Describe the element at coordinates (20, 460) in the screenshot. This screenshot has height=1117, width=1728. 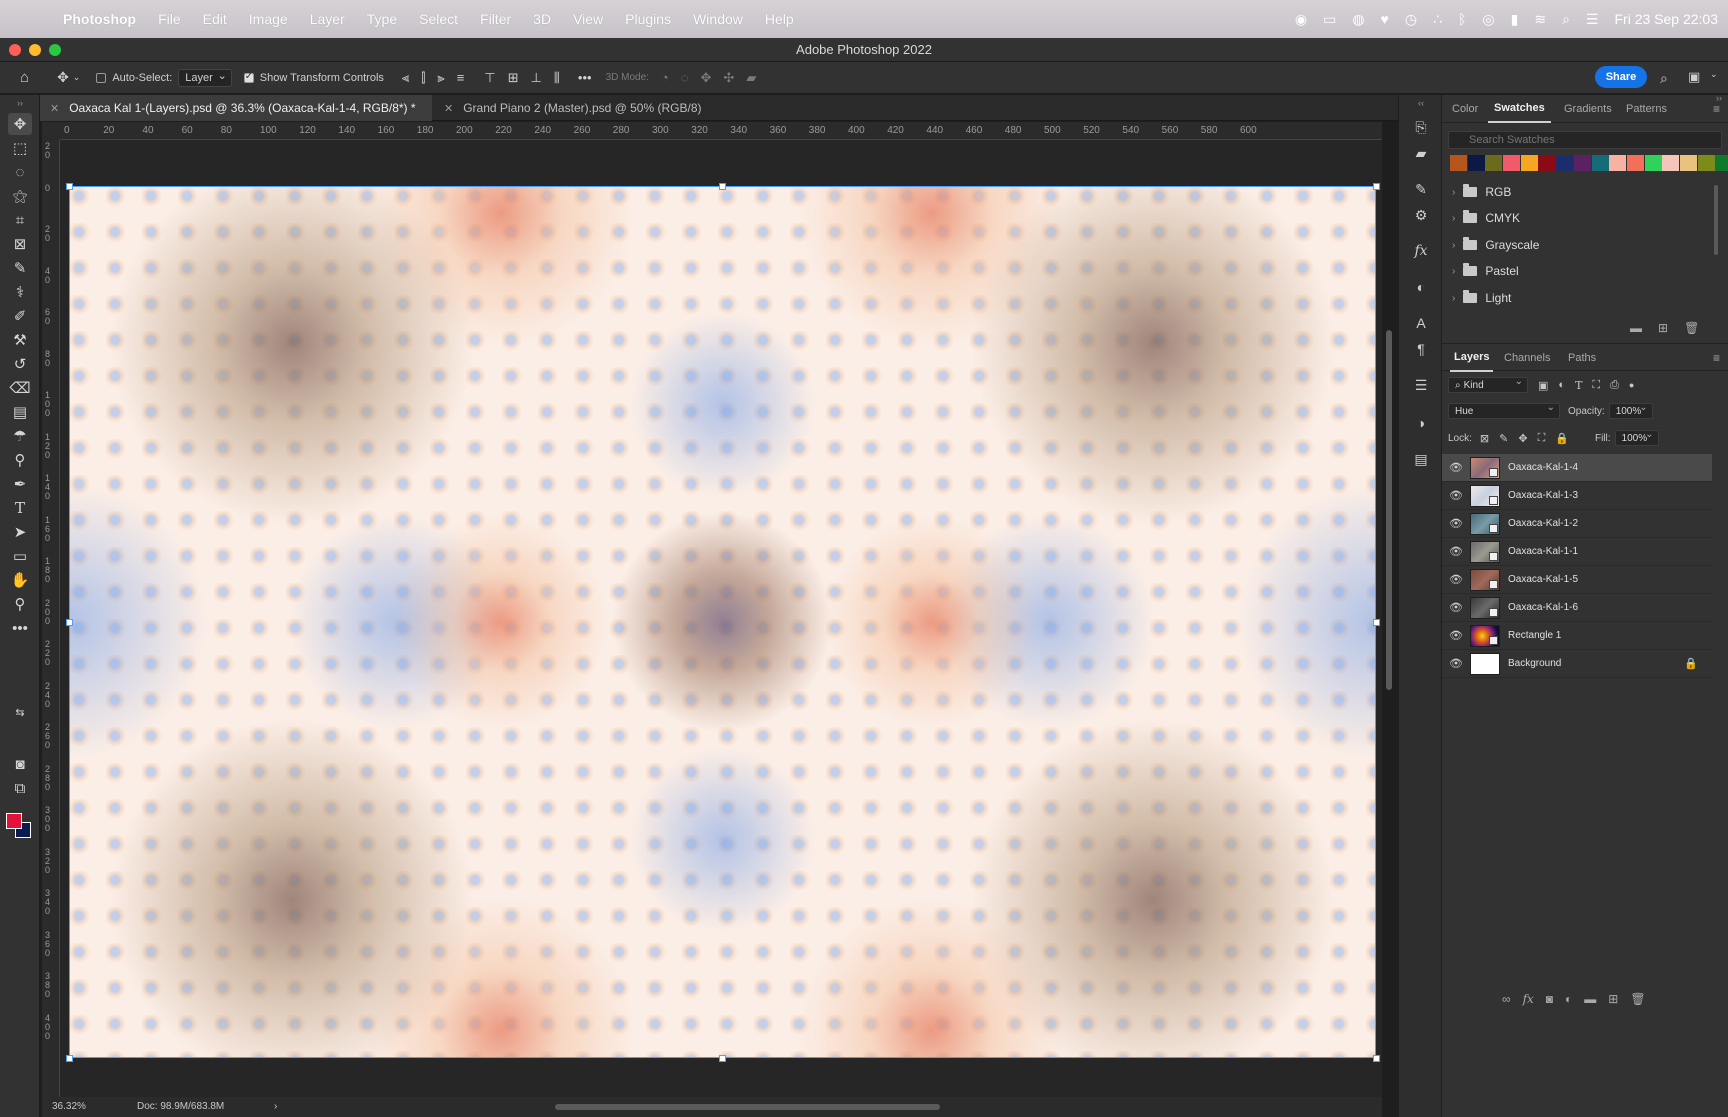
I see `dodge-tool-icon: ⚲` at that location.